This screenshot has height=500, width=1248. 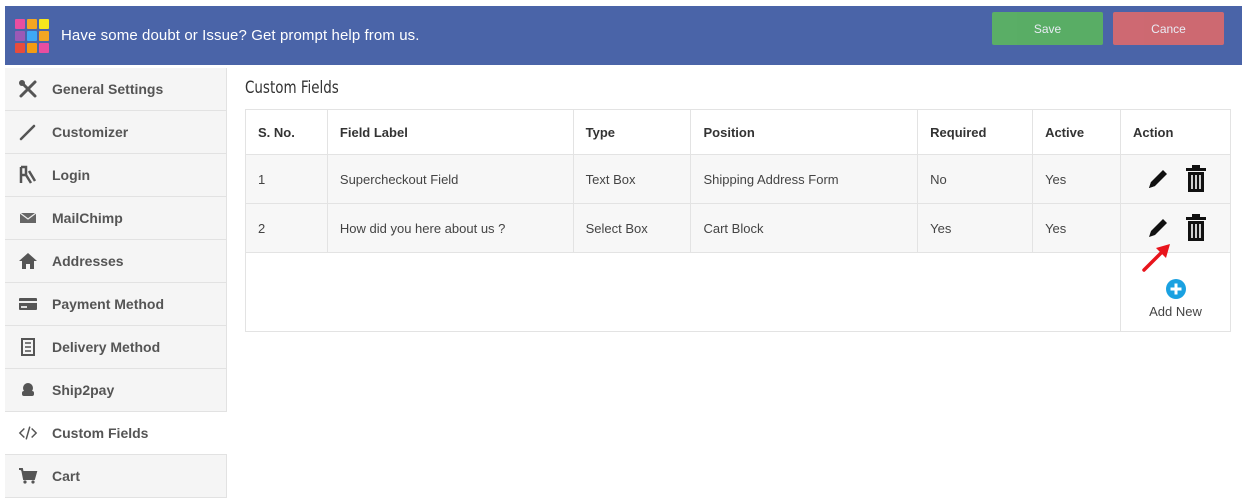 What do you see at coordinates (28, 476) in the screenshot?
I see `cart-icon` at bounding box center [28, 476].